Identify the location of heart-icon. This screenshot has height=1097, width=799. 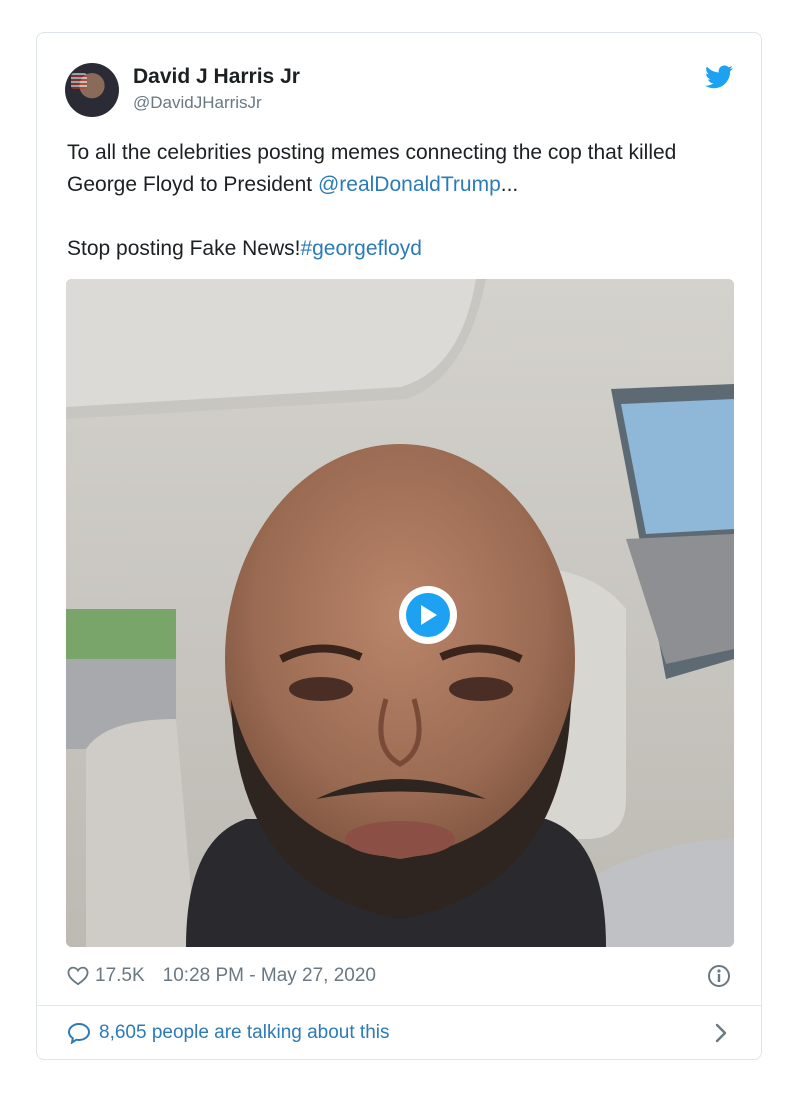
(78, 976).